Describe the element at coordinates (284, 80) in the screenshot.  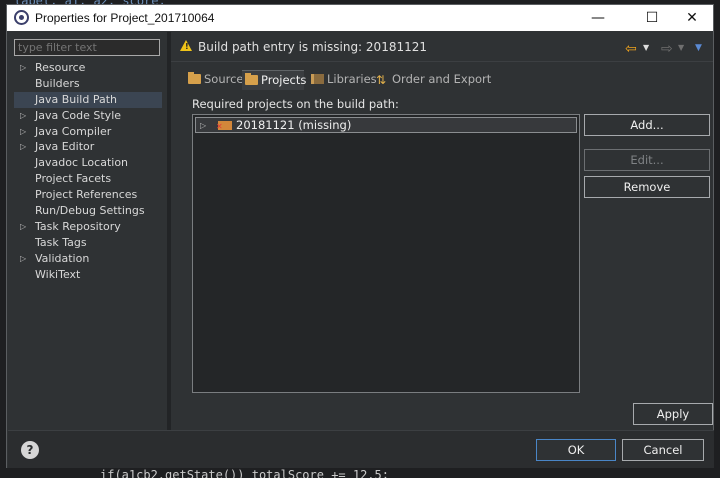
I see `tab-label: Projects` at that location.